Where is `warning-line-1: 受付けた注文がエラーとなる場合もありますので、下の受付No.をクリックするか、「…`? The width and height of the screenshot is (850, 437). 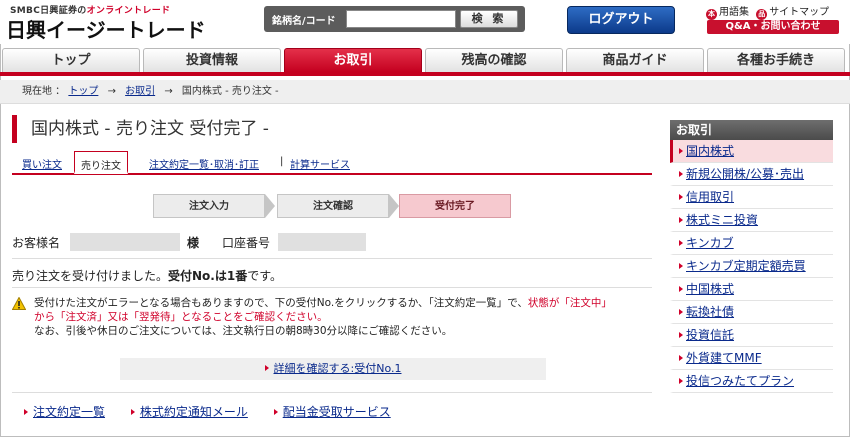
warning-line-1: 受付けた注文がエラーとなる場合もありますので、下の受付No.をクリックするか、「… is located at coordinates (323, 303).